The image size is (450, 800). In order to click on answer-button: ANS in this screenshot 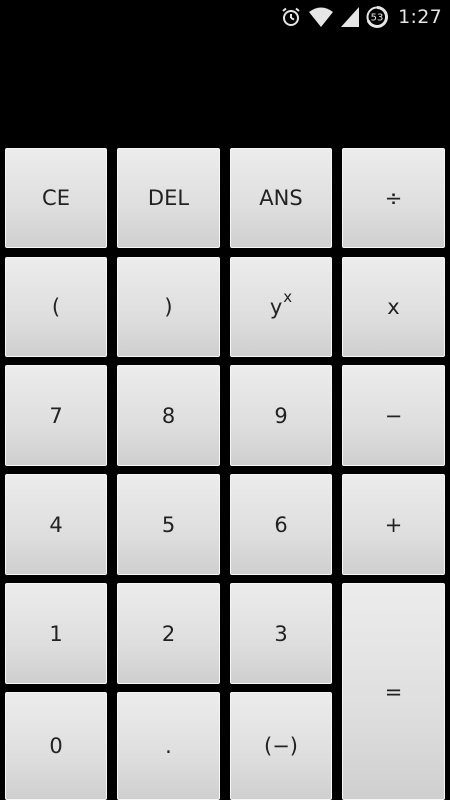, I will do `click(281, 198)`.